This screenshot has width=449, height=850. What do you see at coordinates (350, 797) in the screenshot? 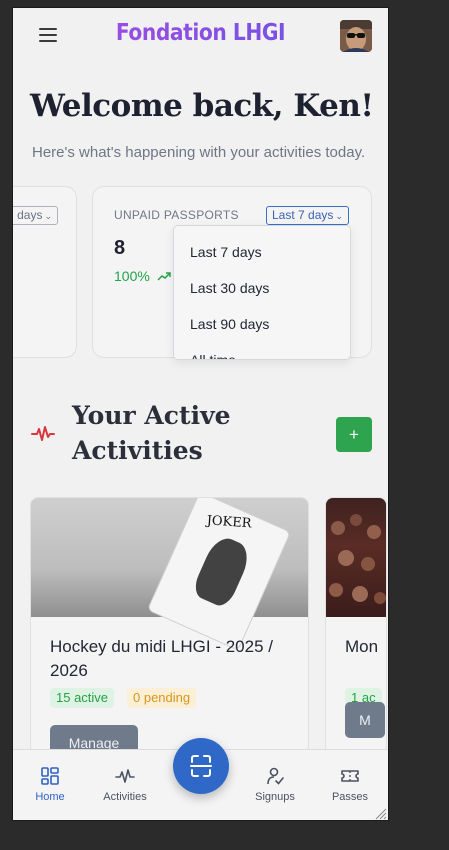
I see `nav-label: Passes` at bounding box center [350, 797].